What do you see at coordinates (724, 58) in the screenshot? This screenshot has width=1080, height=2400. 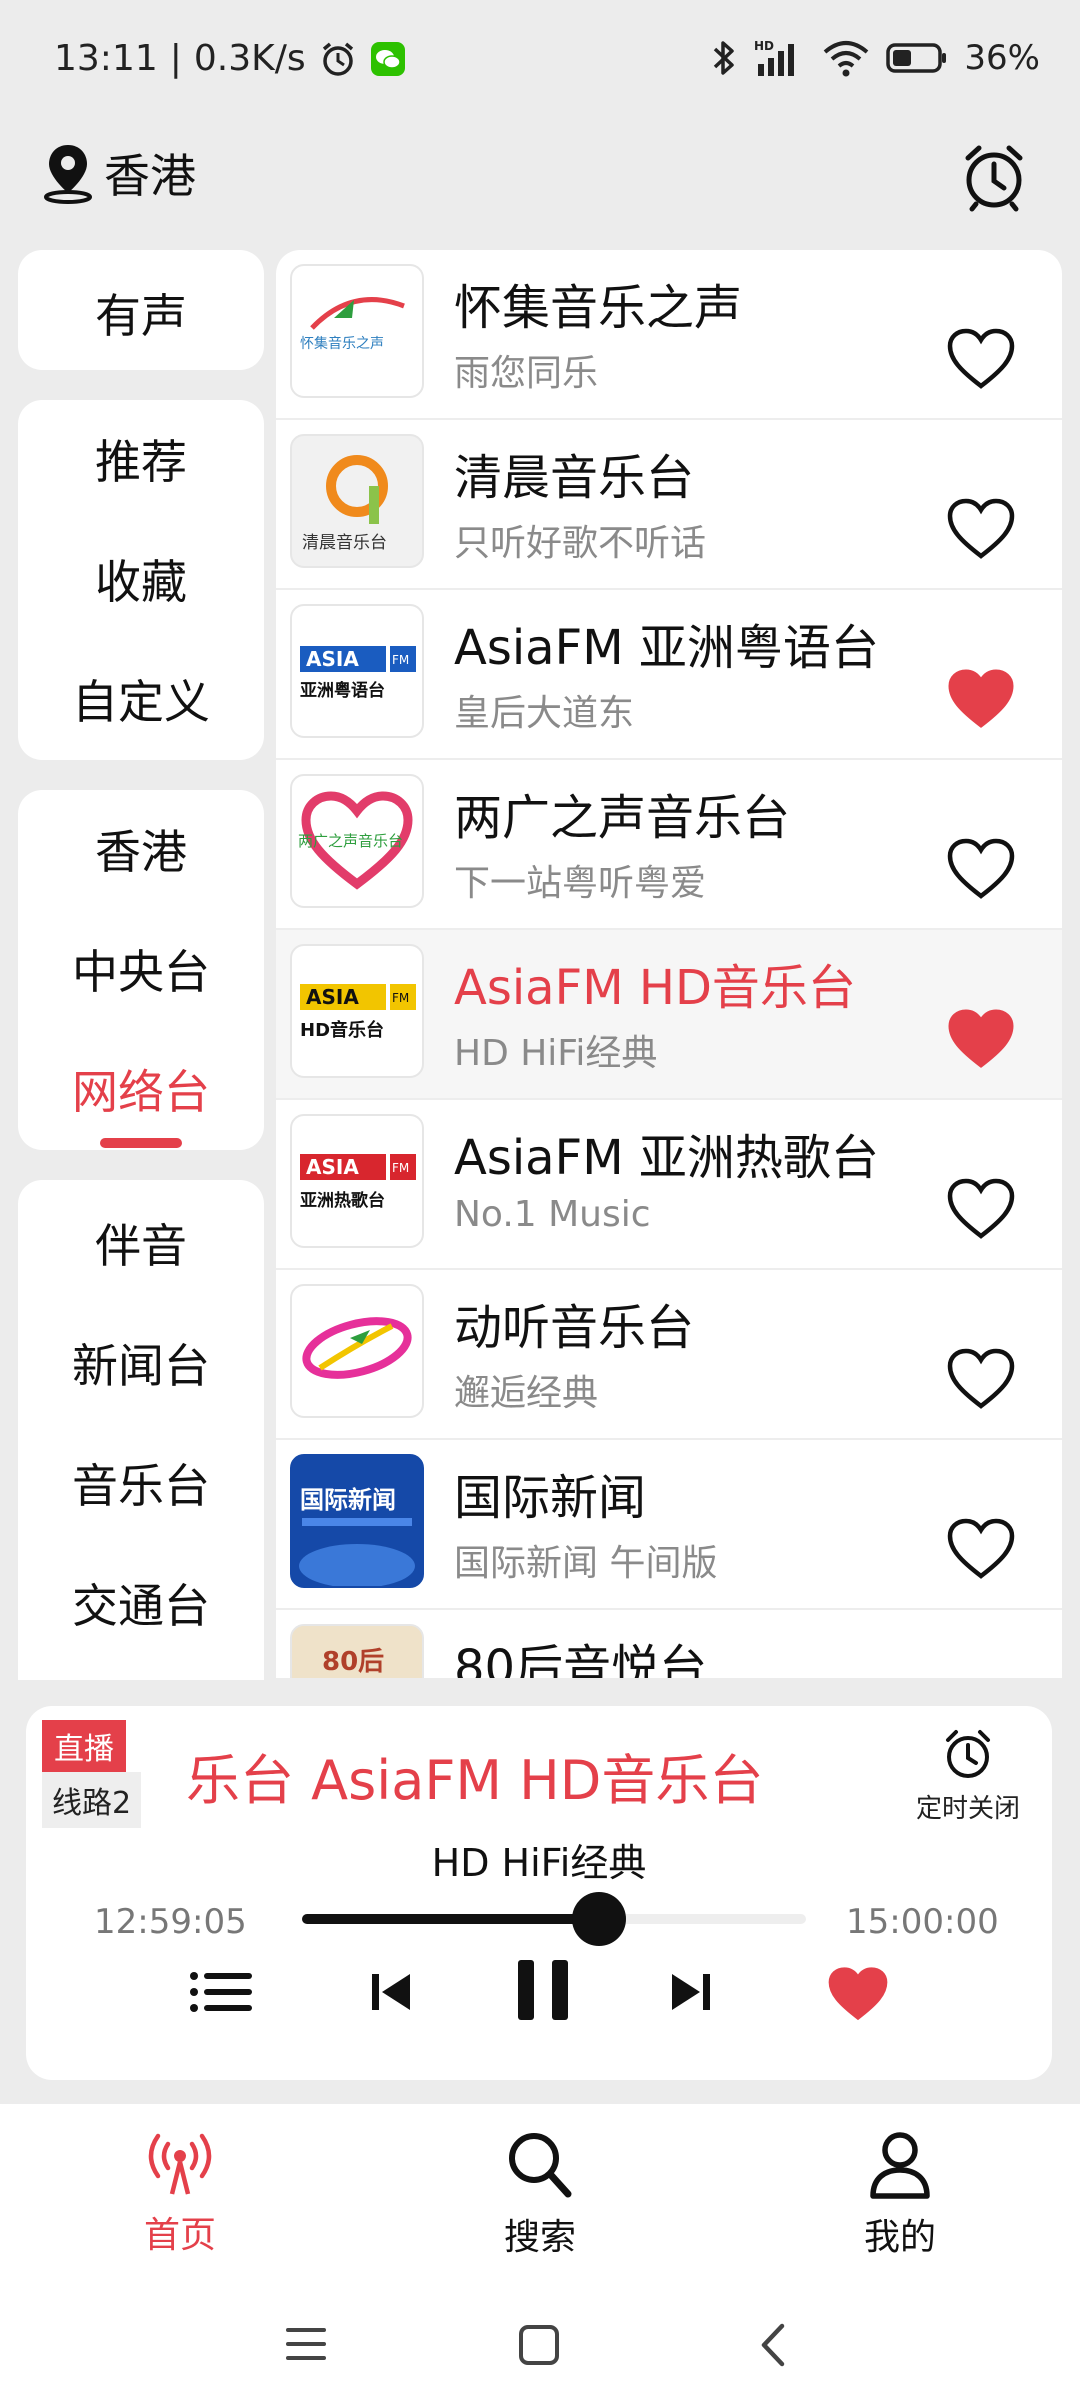 I see `bluetooth-icon` at bounding box center [724, 58].